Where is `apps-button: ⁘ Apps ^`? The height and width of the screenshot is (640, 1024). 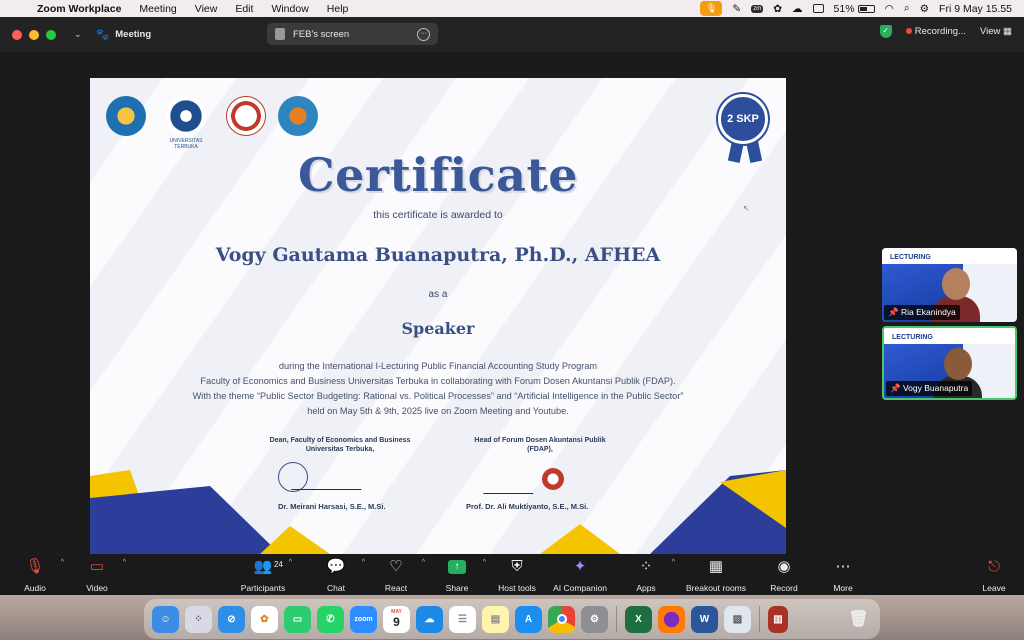 apps-button: ⁘ Apps ^ is located at coordinates (646, 575).